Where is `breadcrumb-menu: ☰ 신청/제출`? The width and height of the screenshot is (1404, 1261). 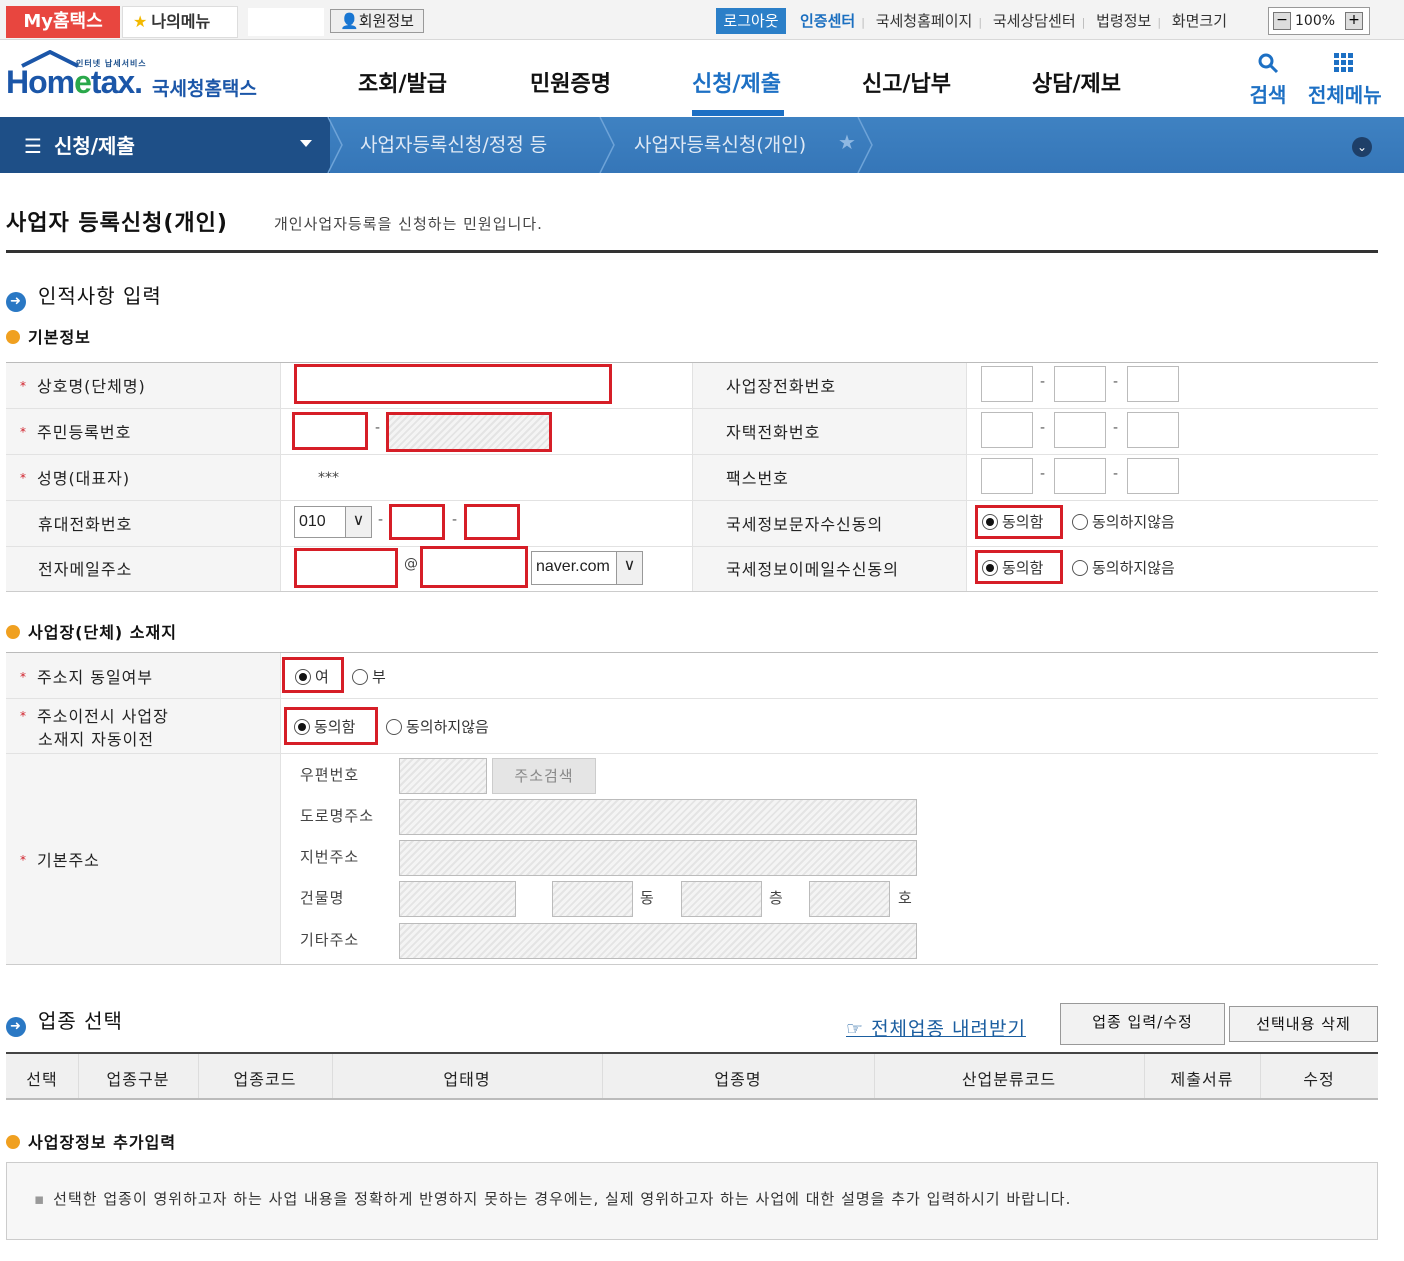 breadcrumb-menu: ☰ 신청/제출 is located at coordinates (79, 144).